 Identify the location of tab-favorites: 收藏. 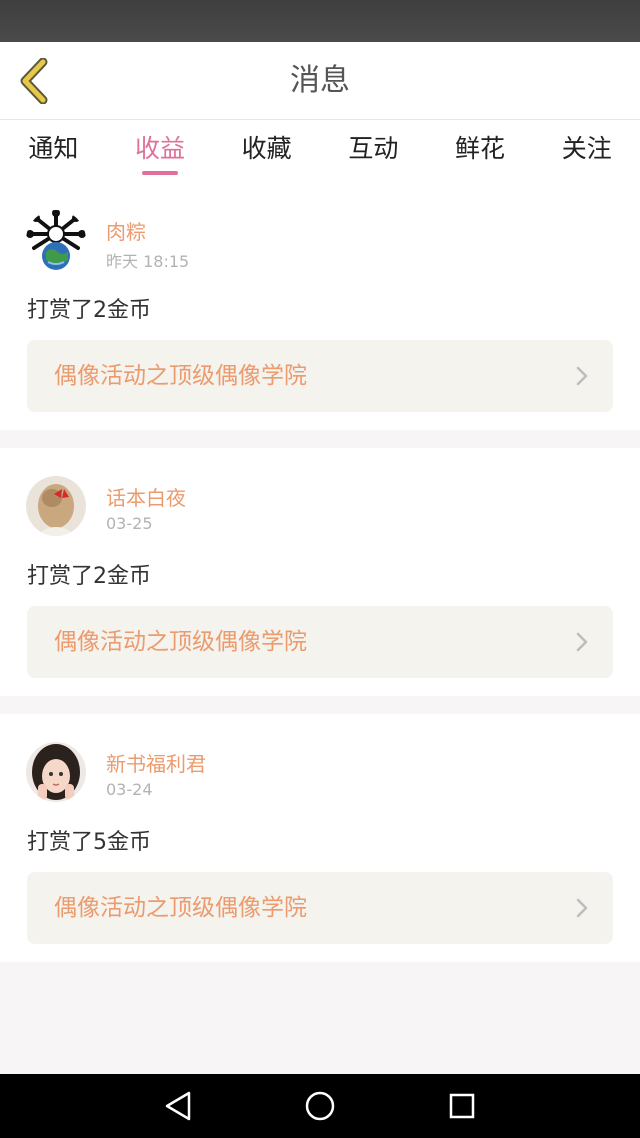
(266, 151).